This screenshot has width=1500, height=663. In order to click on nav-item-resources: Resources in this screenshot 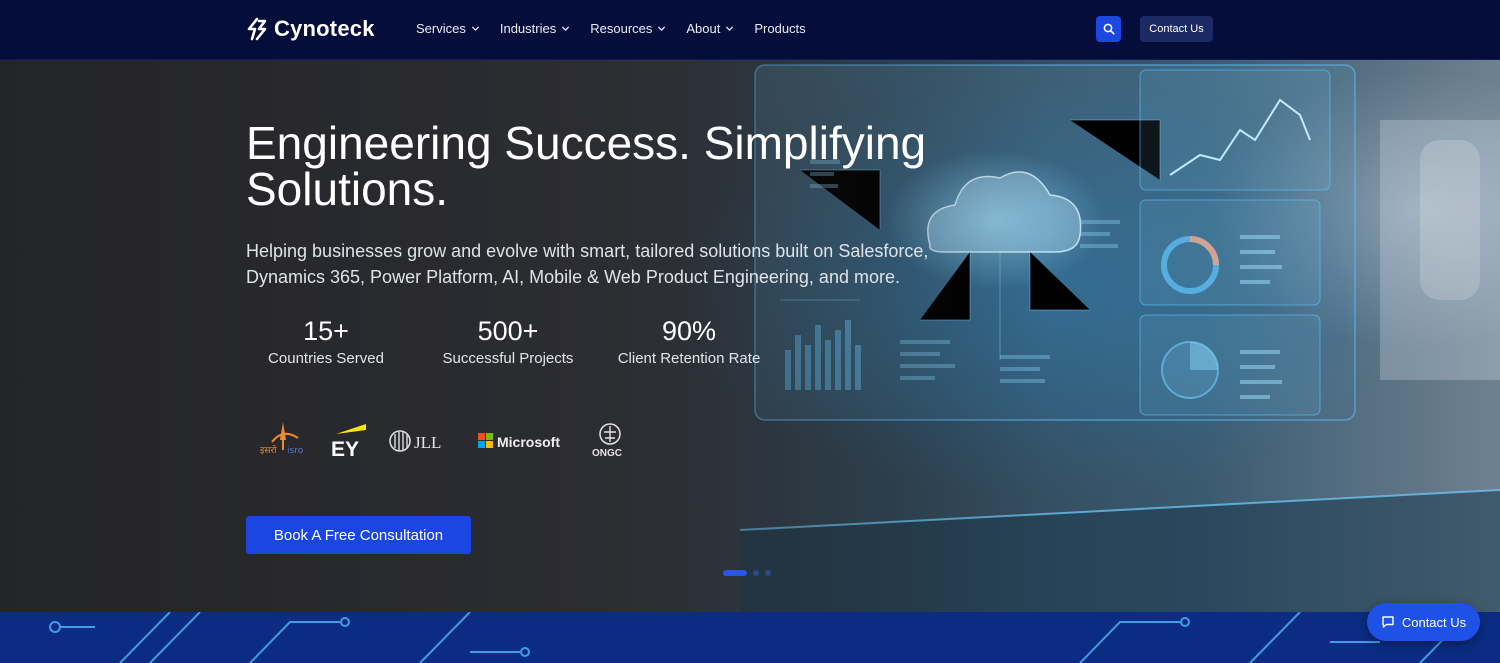, I will do `click(628, 28)`.